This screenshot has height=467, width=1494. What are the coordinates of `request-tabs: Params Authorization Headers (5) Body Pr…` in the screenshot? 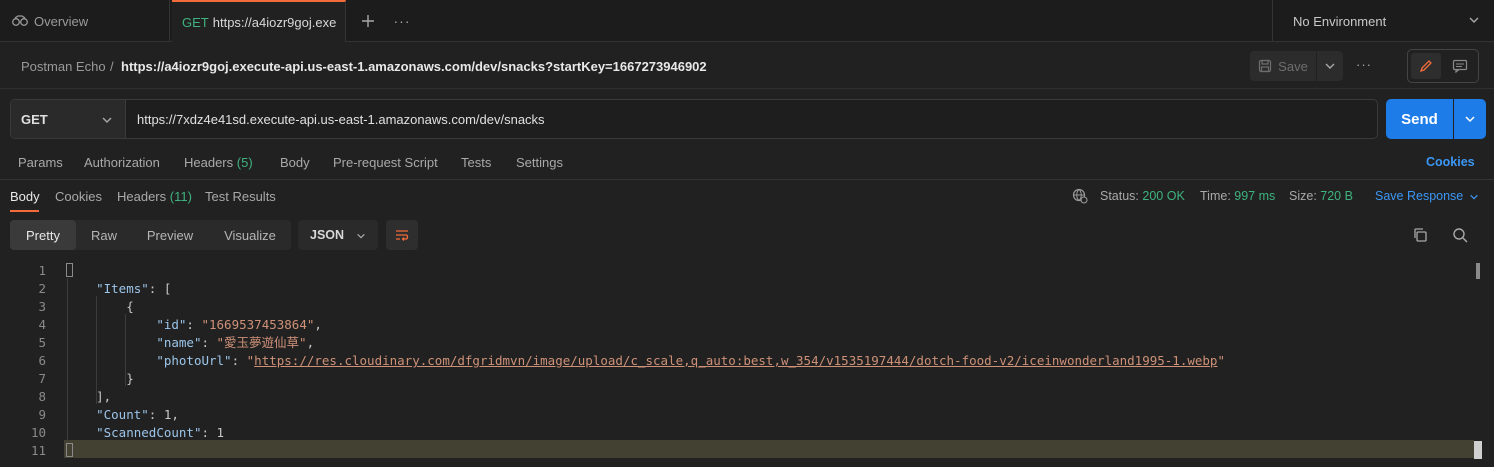 It's located at (747, 164).